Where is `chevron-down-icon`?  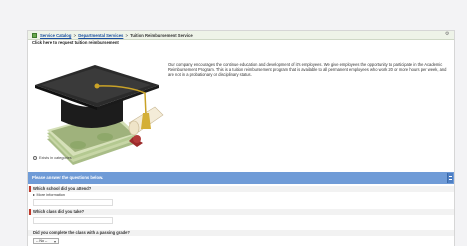
chevron-down-icon is located at coordinates (55, 241).